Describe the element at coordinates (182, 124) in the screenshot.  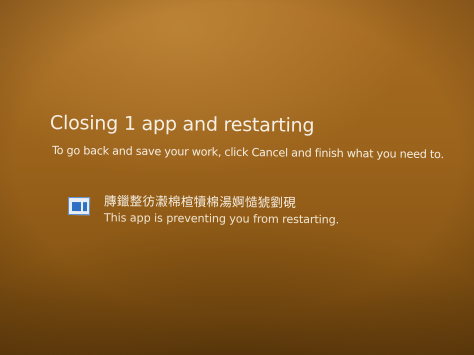
I see `page-title: Closing 1 app and restarting` at that location.